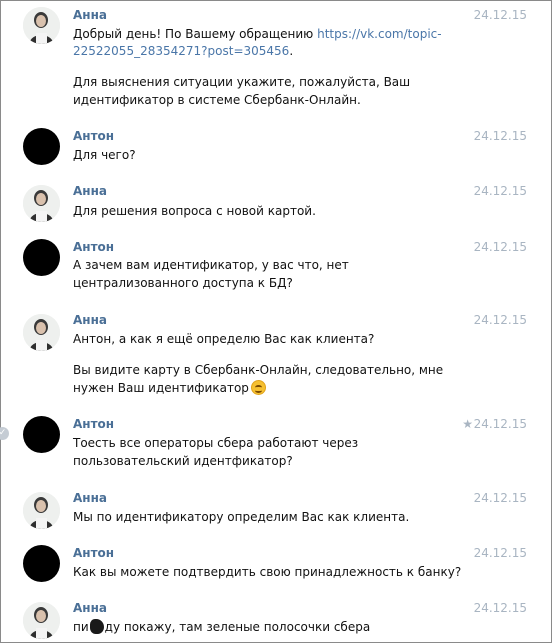 The height and width of the screenshot is (643, 552). I want to click on message-text-line: пи ду покажу, там зеленые полосочки сбера, so click(221, 627).